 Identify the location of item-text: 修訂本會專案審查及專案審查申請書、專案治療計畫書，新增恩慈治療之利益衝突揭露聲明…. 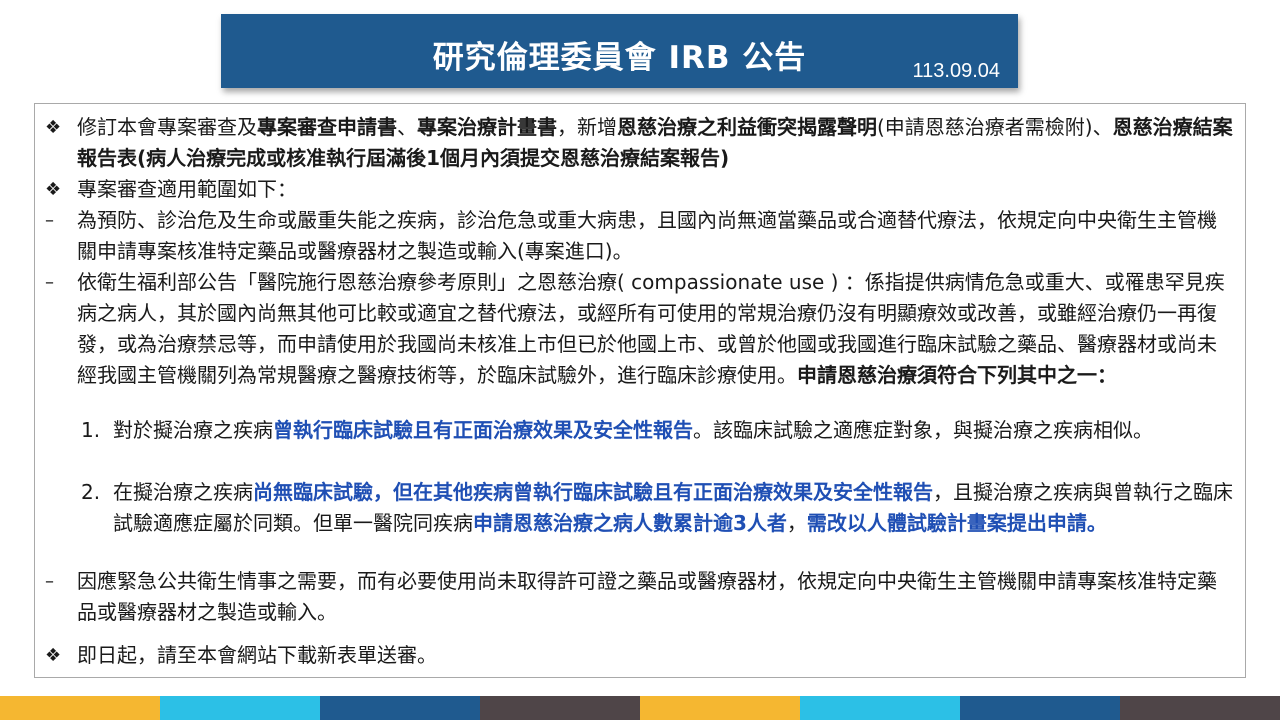
(655, 142).